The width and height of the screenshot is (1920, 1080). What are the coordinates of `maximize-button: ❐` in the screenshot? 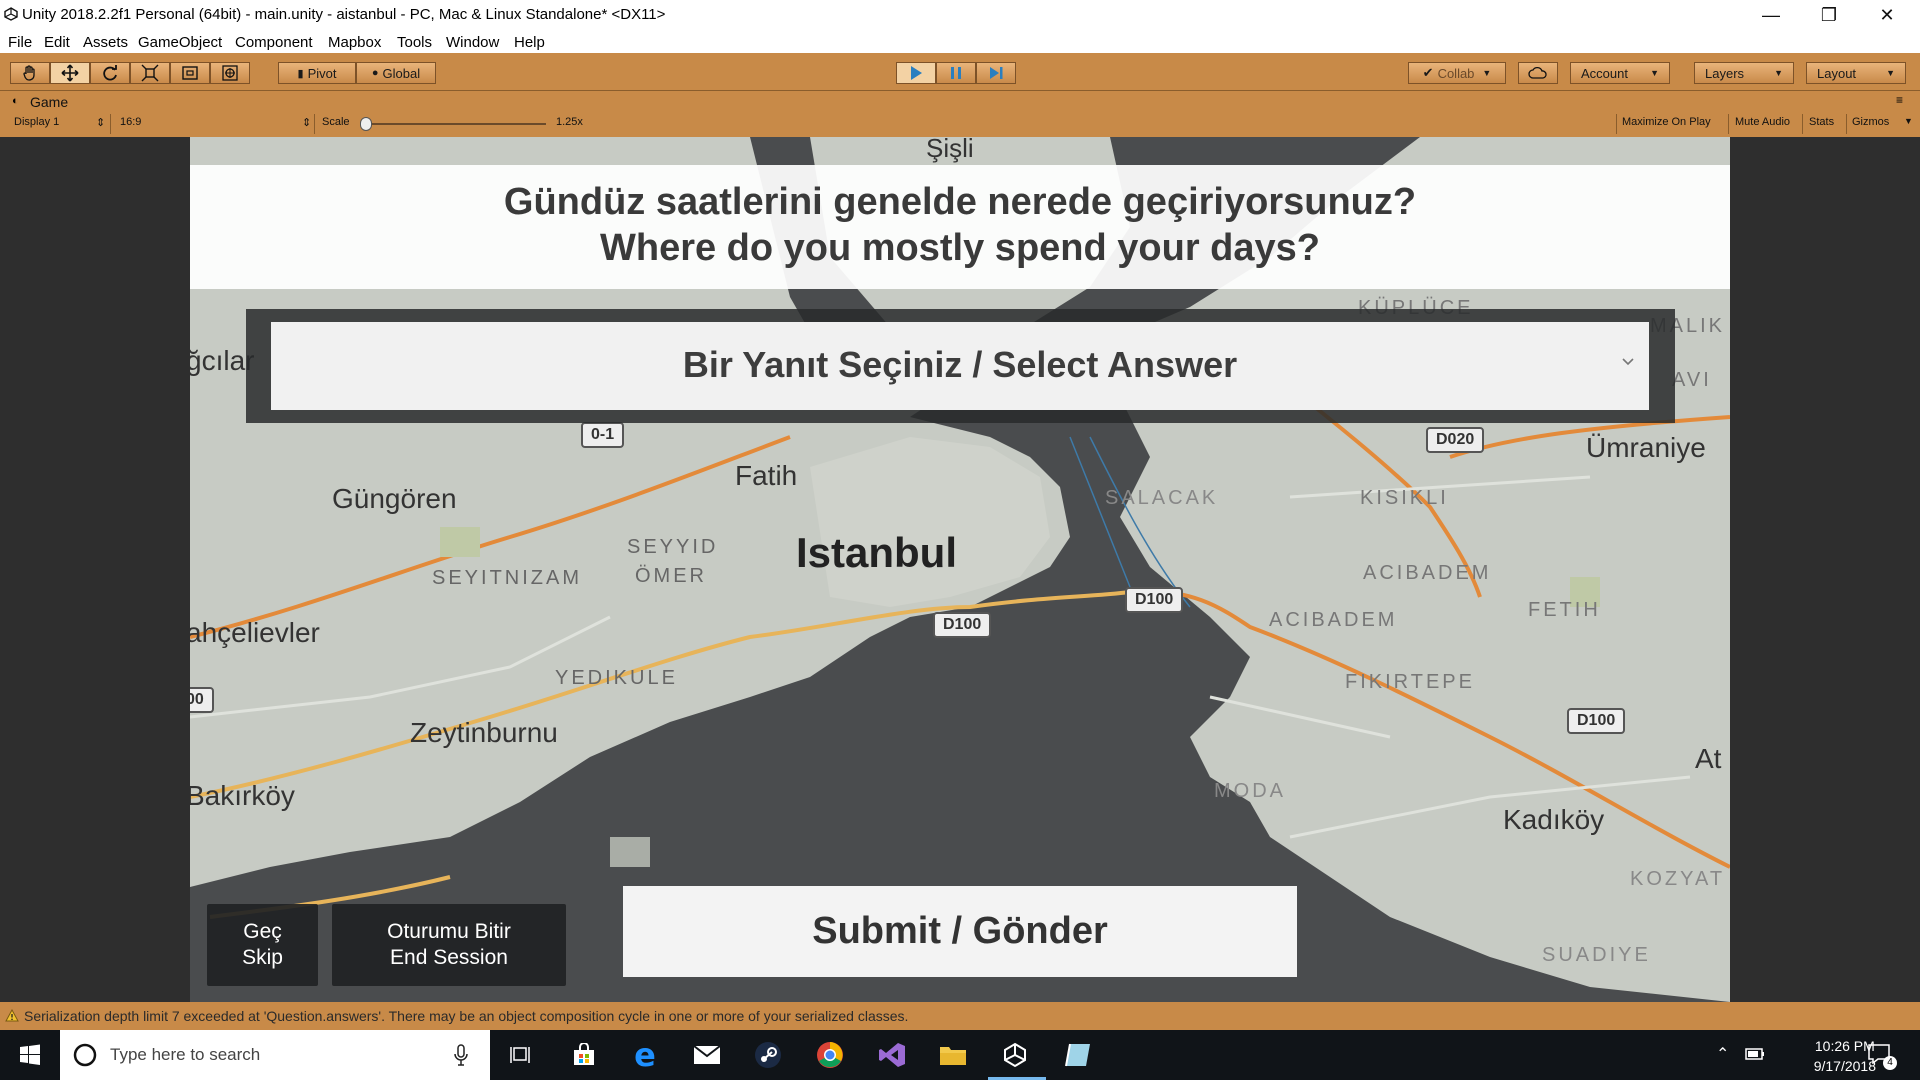 It's located at (1829, 15).